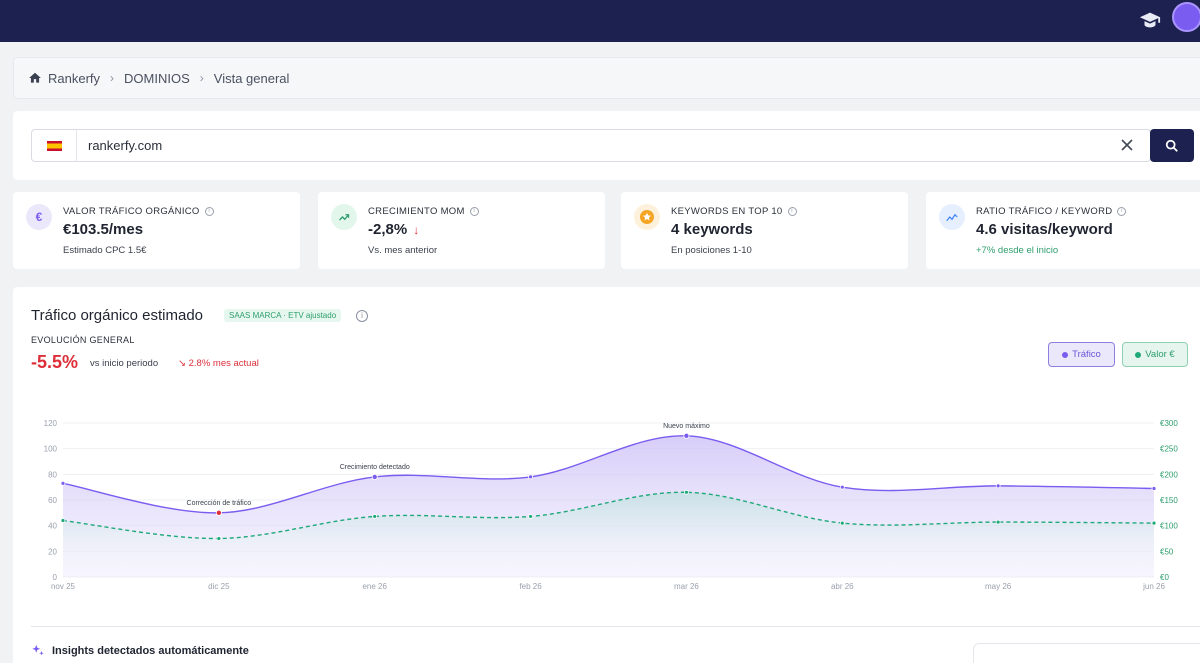 The width and height of the screenshot is (1200, 663). What do you see at coordinates (52, 500) in the screenshot?
I see `y-left-tick-label: 60` at bounding box center [52, 500].